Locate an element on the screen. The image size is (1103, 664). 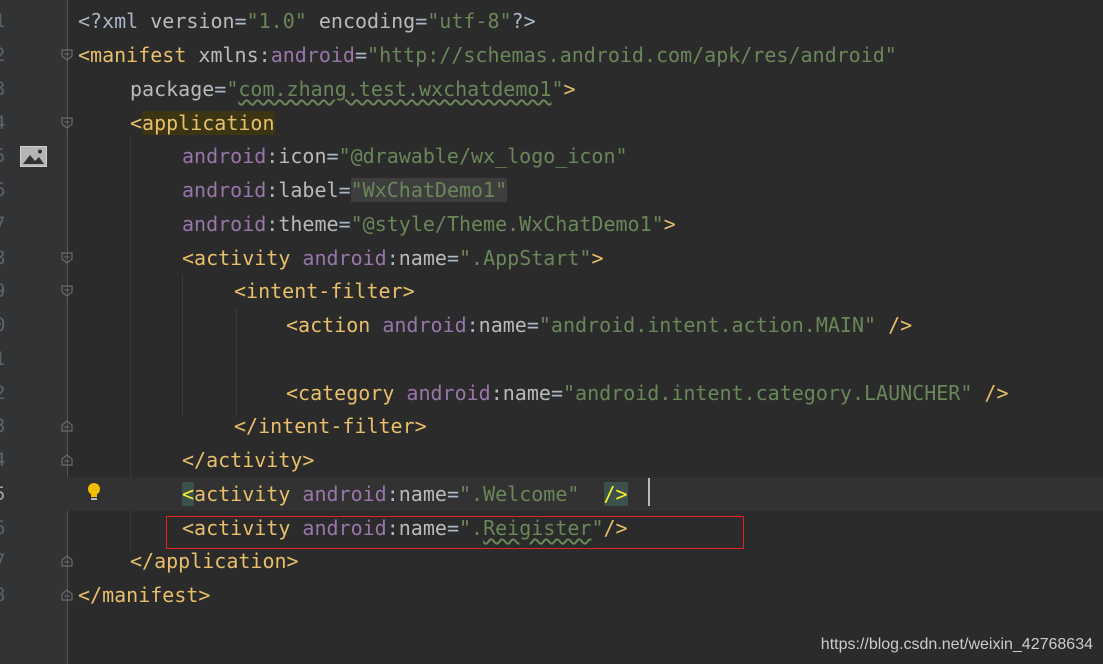
line-code: <intent-filter> is located at coordinates (324, 291).